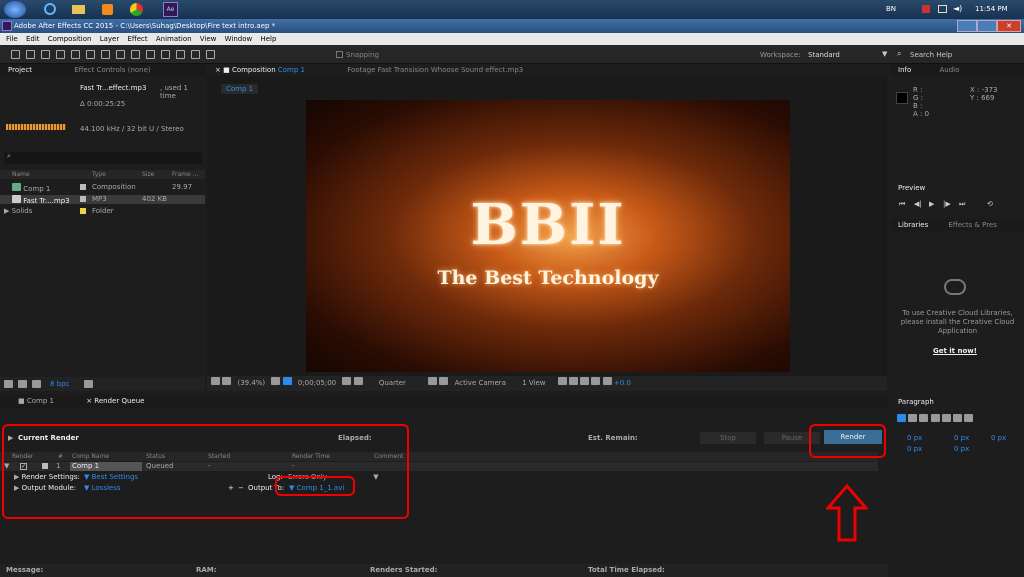  Describe the element at coordinates (20, 70) in the screenshot. I see `tab-project: Project` at that location.